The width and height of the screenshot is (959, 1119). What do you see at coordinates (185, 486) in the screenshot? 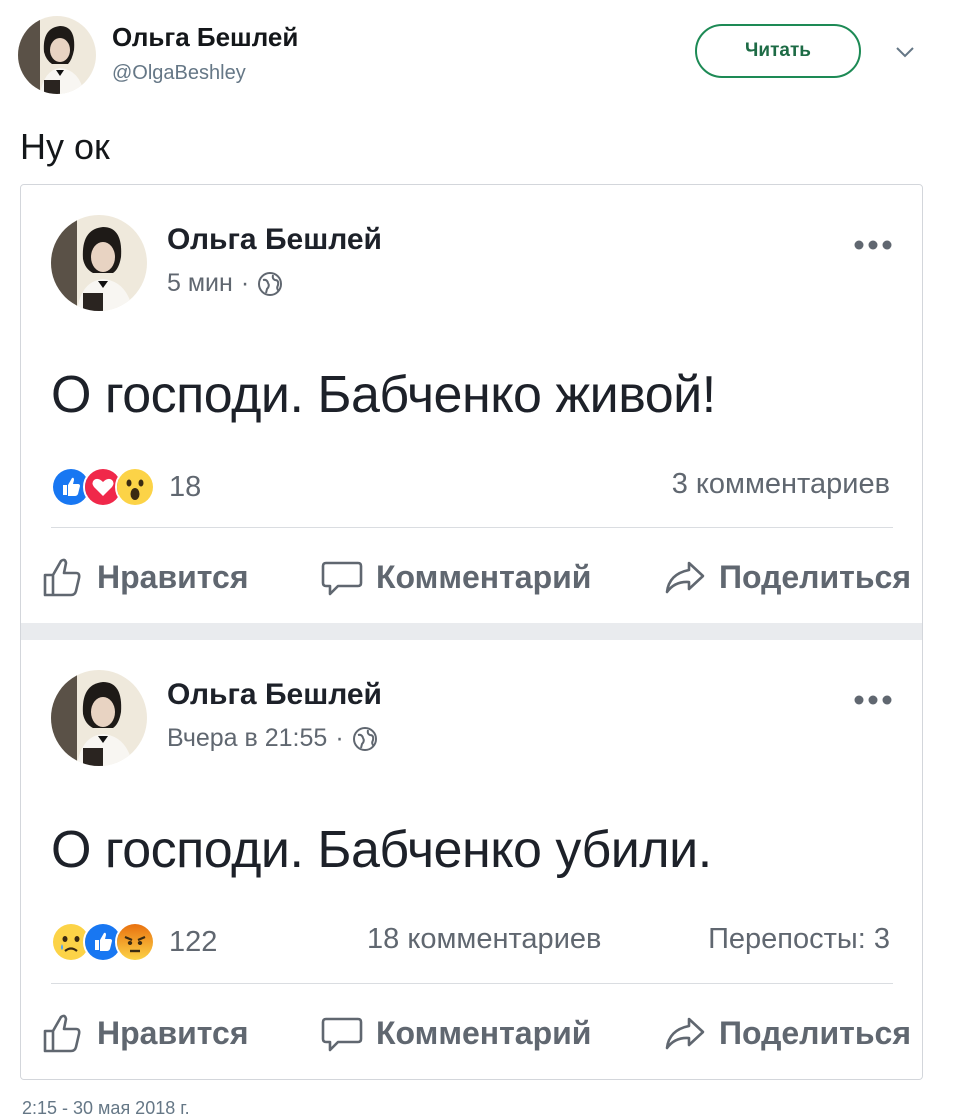
I see `reaction-count: 18` at bounding box center [185, 486].